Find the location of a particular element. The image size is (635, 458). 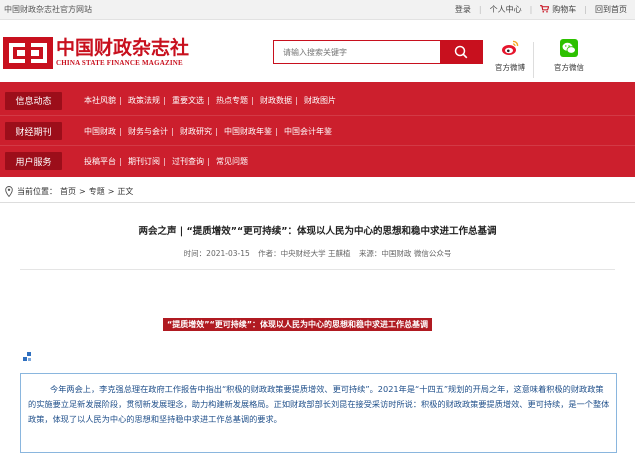

nav-head-services: 用户服务 is located at coordinates (33, 161).